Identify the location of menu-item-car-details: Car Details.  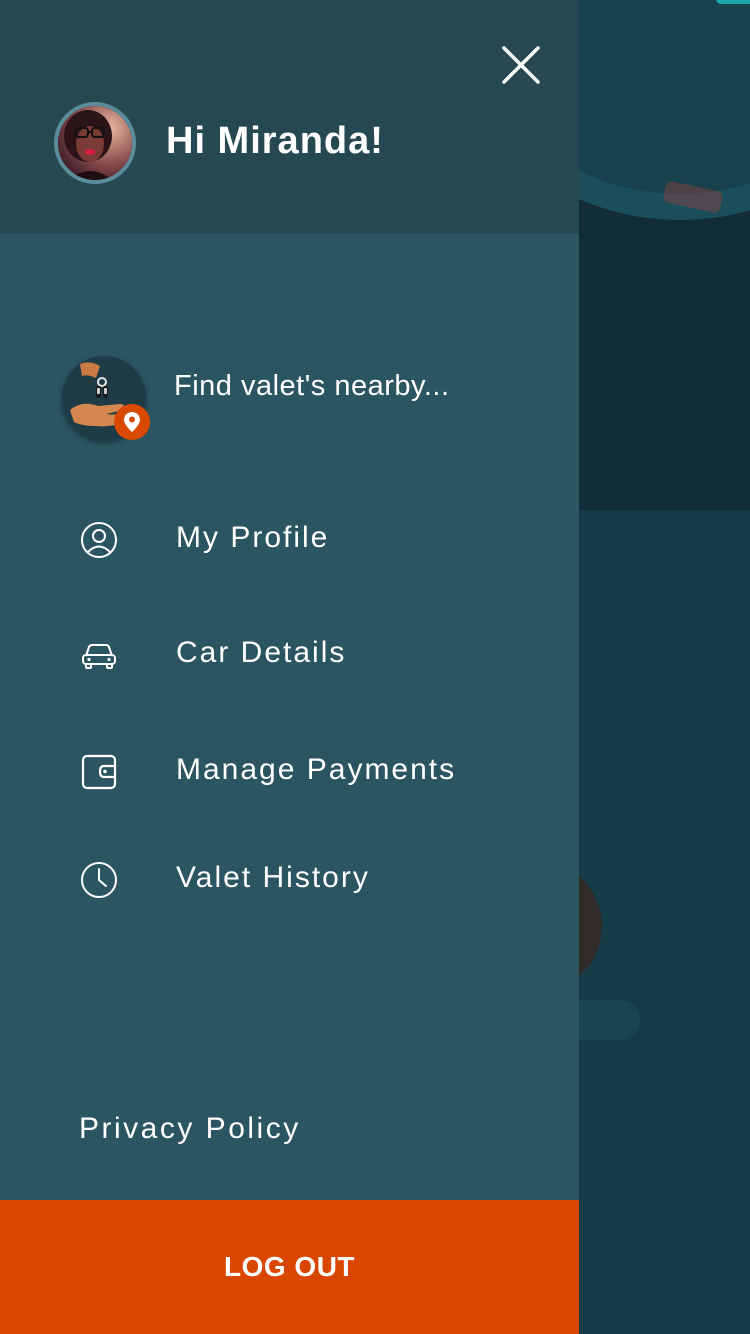
(289, 654).